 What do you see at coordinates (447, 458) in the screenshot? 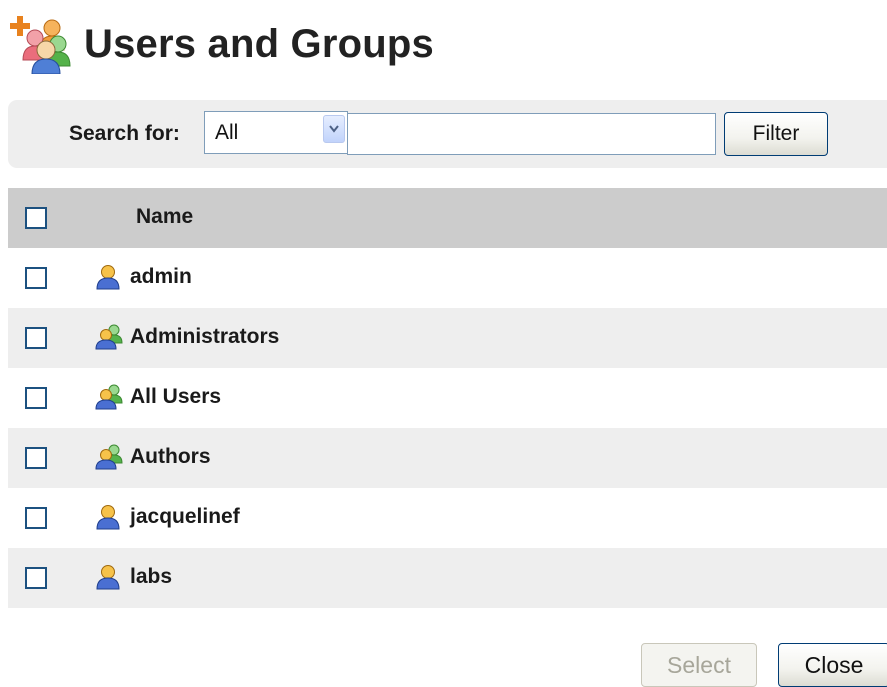
I see `table-row: Authors` at bounding box center [447, 458].